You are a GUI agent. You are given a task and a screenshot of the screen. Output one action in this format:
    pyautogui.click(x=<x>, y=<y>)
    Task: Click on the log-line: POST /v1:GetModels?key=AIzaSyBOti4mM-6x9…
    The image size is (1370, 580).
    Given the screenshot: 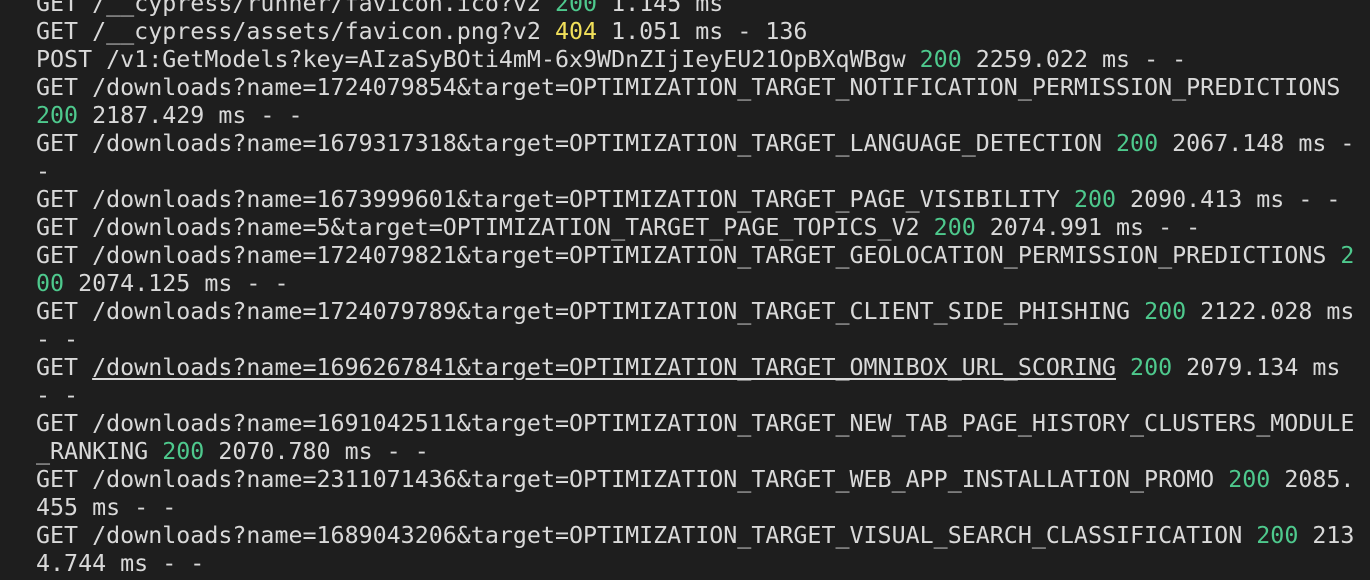 What is the action you would take?
    pyautogui.click(x=696, y=60)
    